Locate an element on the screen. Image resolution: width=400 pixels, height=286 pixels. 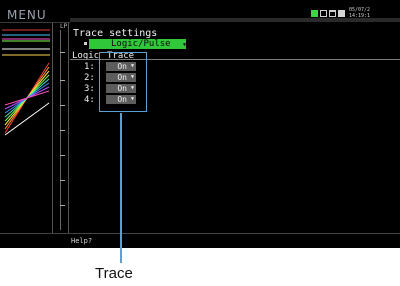
menu-button: MENU is located at coordinates (27, 15).